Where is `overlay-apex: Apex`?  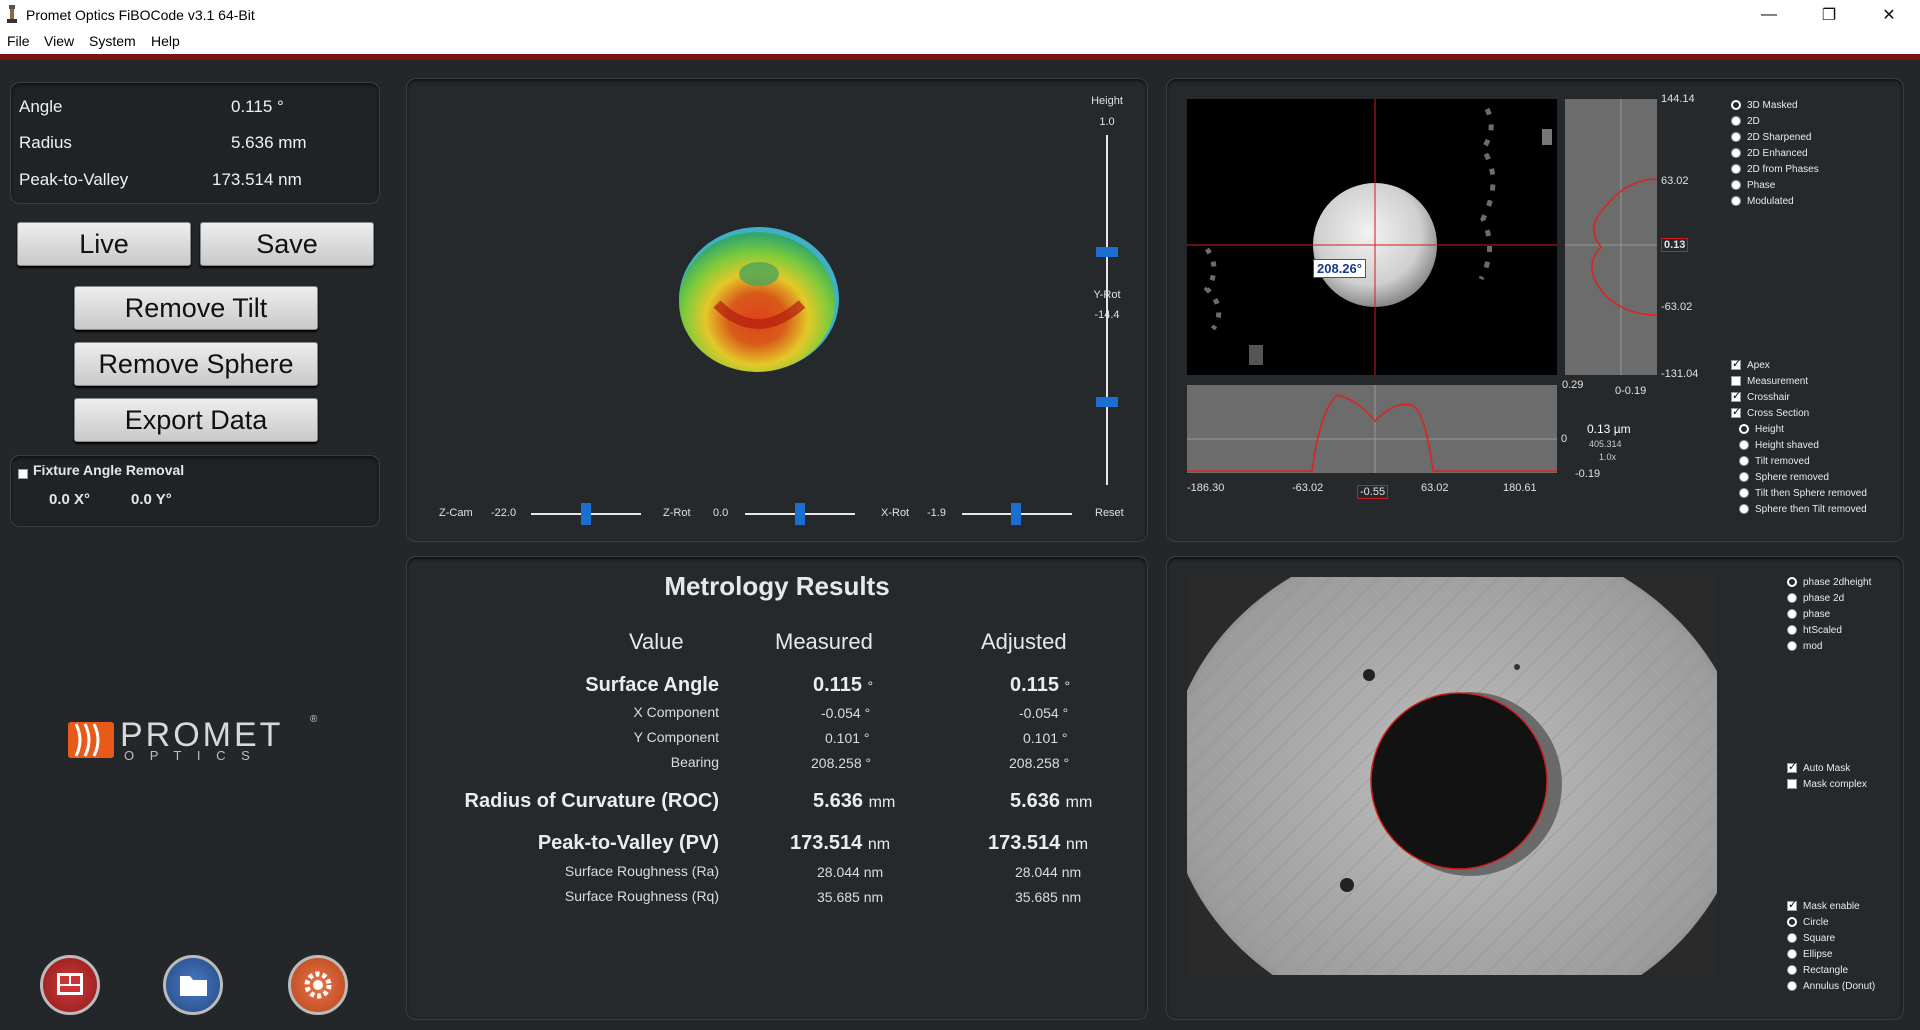
overlay-apex: Apex is located at coordinates (1750, 364).